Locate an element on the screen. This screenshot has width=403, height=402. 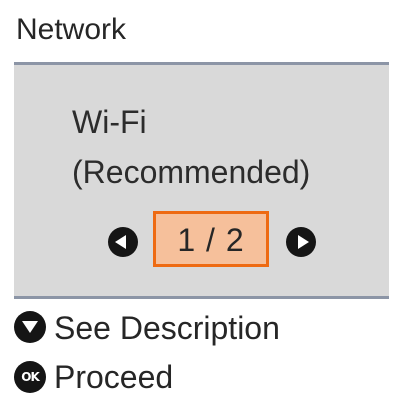
page-indicator-text: 1 / 2 is located at coordinates (211, 240).